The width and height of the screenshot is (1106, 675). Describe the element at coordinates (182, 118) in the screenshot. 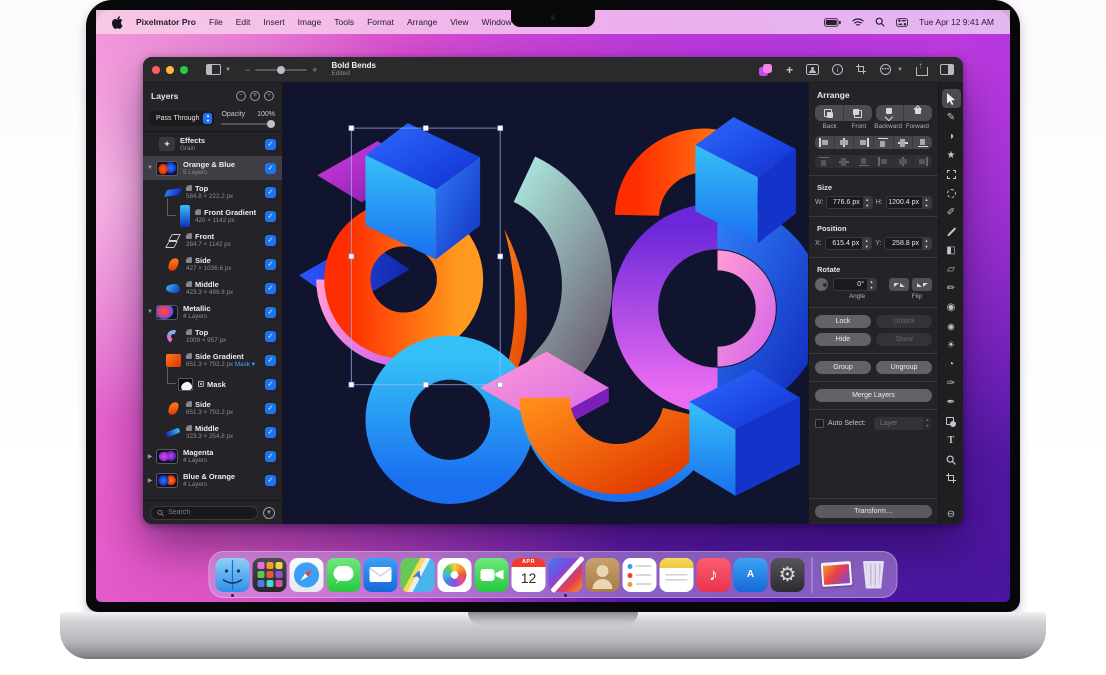

I see `blend-mode-select: Pass Through ▲ ▼` at that location.